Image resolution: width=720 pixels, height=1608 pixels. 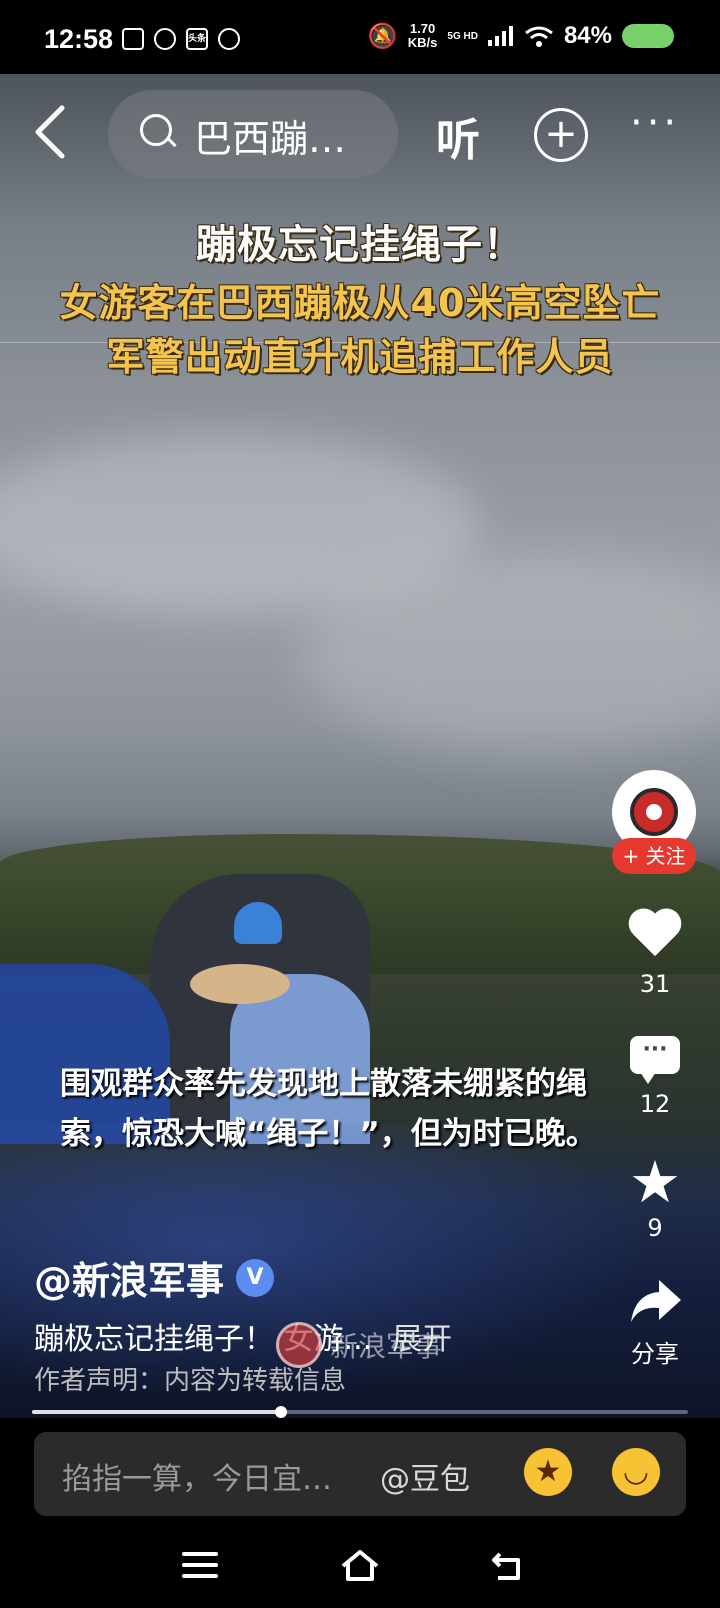 I want to click on system-nav-bar, so click(x=360, y=1563).